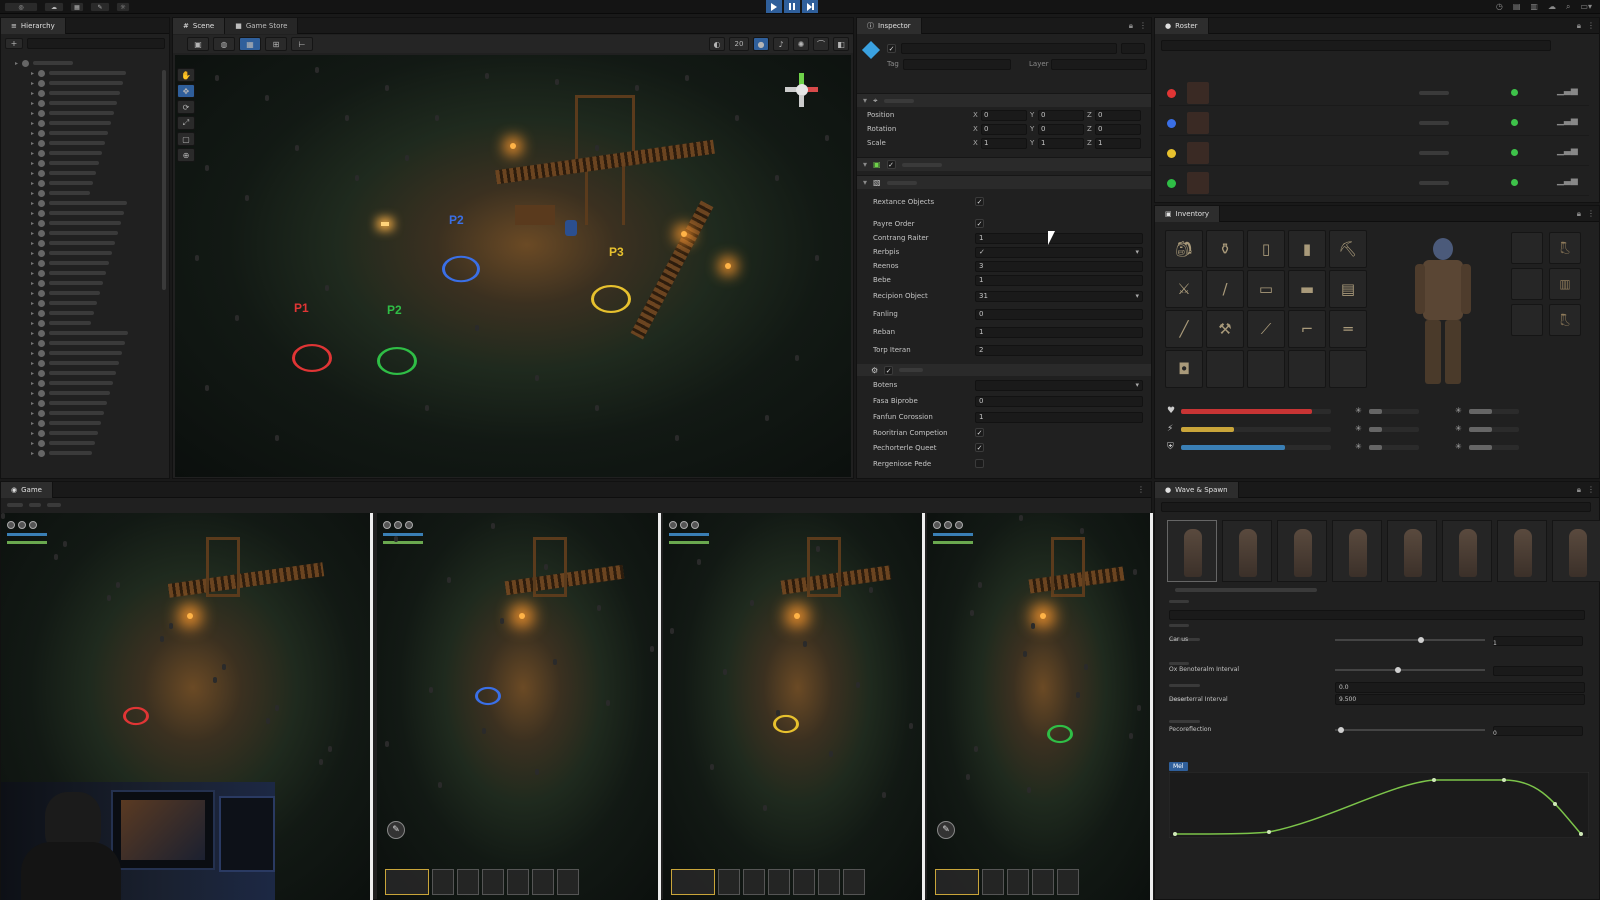 Image resolution: width=1600 pixels, height=900 pixels. I want to click on inventory-slot: ▬, so click(1307, 289).